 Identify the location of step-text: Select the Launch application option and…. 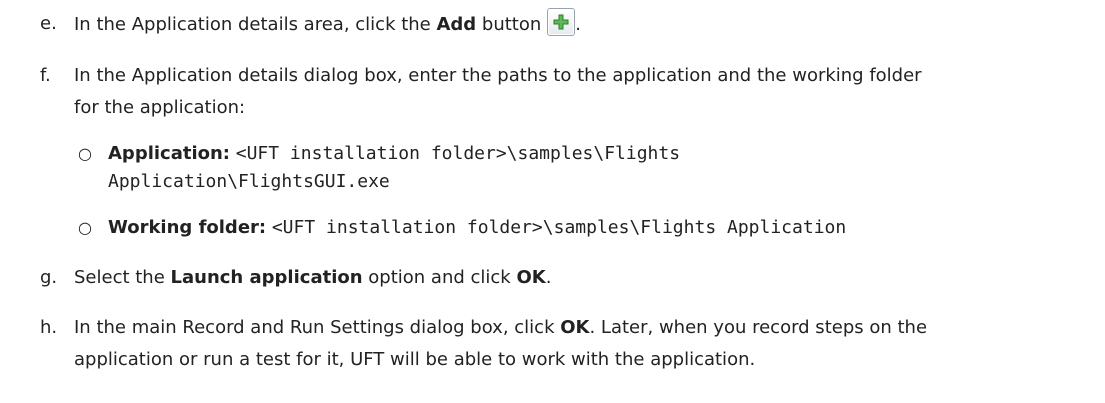
(313, 277).